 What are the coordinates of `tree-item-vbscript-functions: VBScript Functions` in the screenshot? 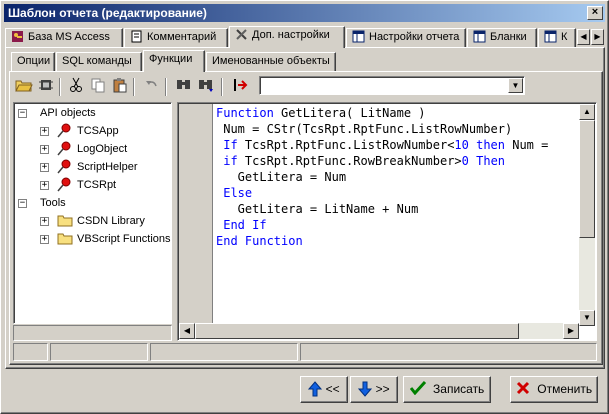 It's located at (124, 239).